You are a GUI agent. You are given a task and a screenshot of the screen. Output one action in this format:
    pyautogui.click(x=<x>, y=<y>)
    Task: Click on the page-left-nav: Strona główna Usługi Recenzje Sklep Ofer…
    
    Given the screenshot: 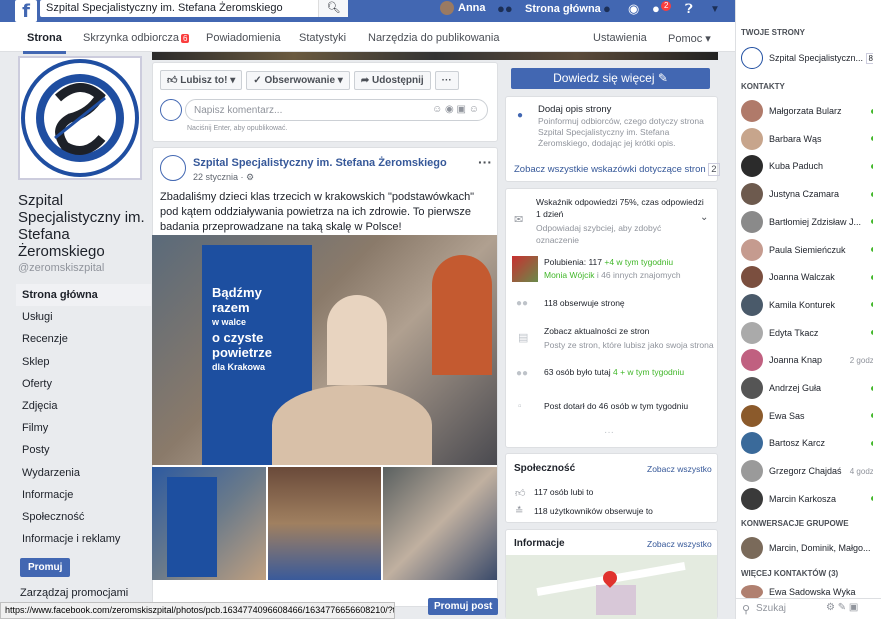 What is the action you would take?
    pyautogui.click(x=79, y=417)
    